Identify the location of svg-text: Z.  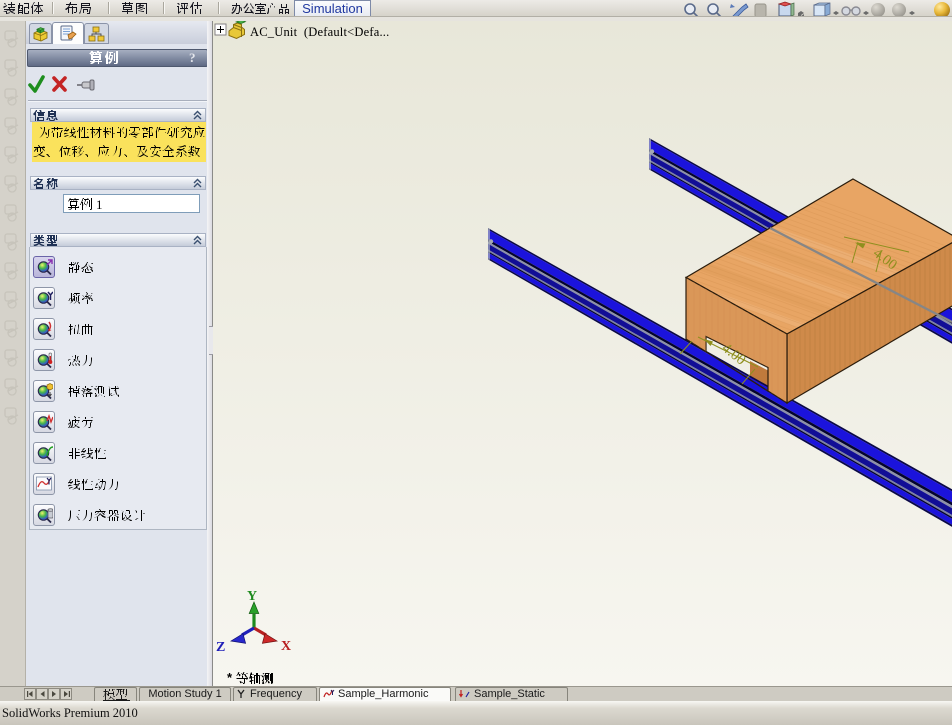
(220, 647).